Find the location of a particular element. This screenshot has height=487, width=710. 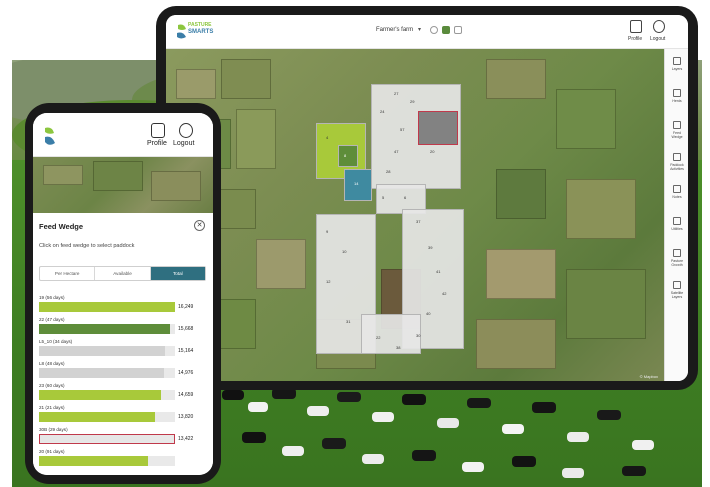

feed-wedge-row: 19 (56 days) 16,249 is located at coordinates (124, 305).